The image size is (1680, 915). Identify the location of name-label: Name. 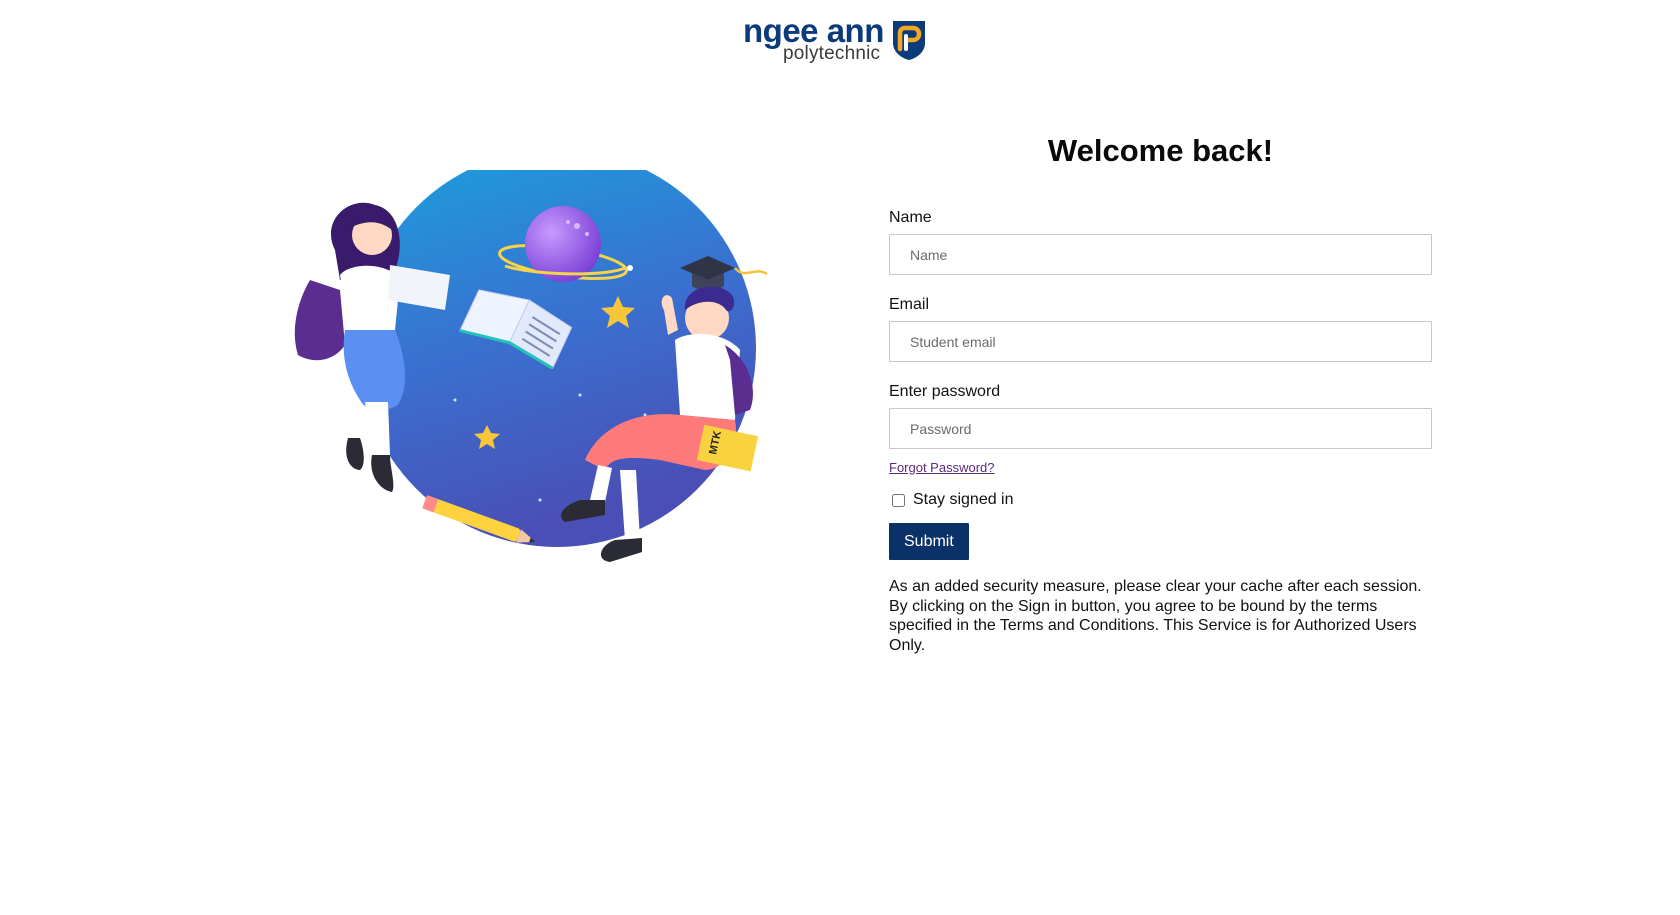
(910, 217).